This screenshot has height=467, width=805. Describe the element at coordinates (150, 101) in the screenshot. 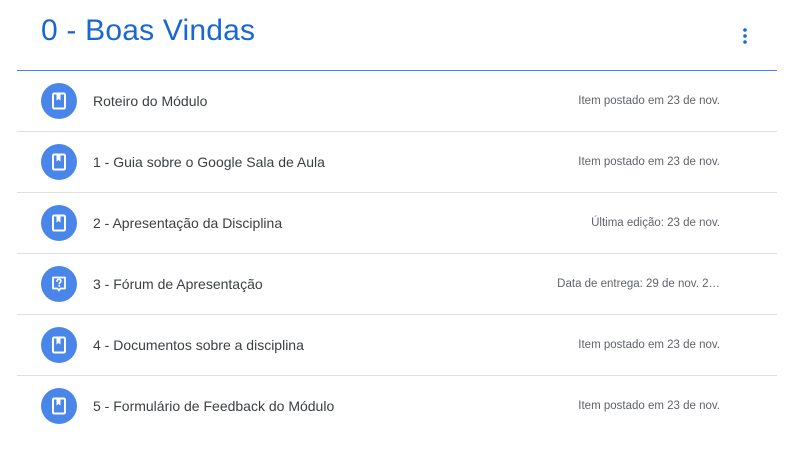

I see `item-title: Roteiro do Módulo` at that location.